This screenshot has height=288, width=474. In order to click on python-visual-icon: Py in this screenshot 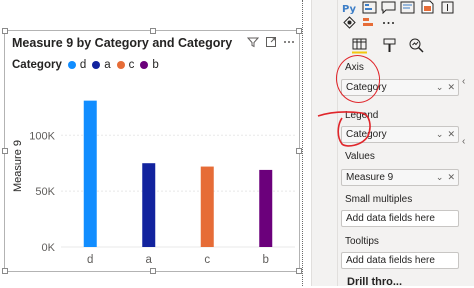, I will do `click(350, 8)`.